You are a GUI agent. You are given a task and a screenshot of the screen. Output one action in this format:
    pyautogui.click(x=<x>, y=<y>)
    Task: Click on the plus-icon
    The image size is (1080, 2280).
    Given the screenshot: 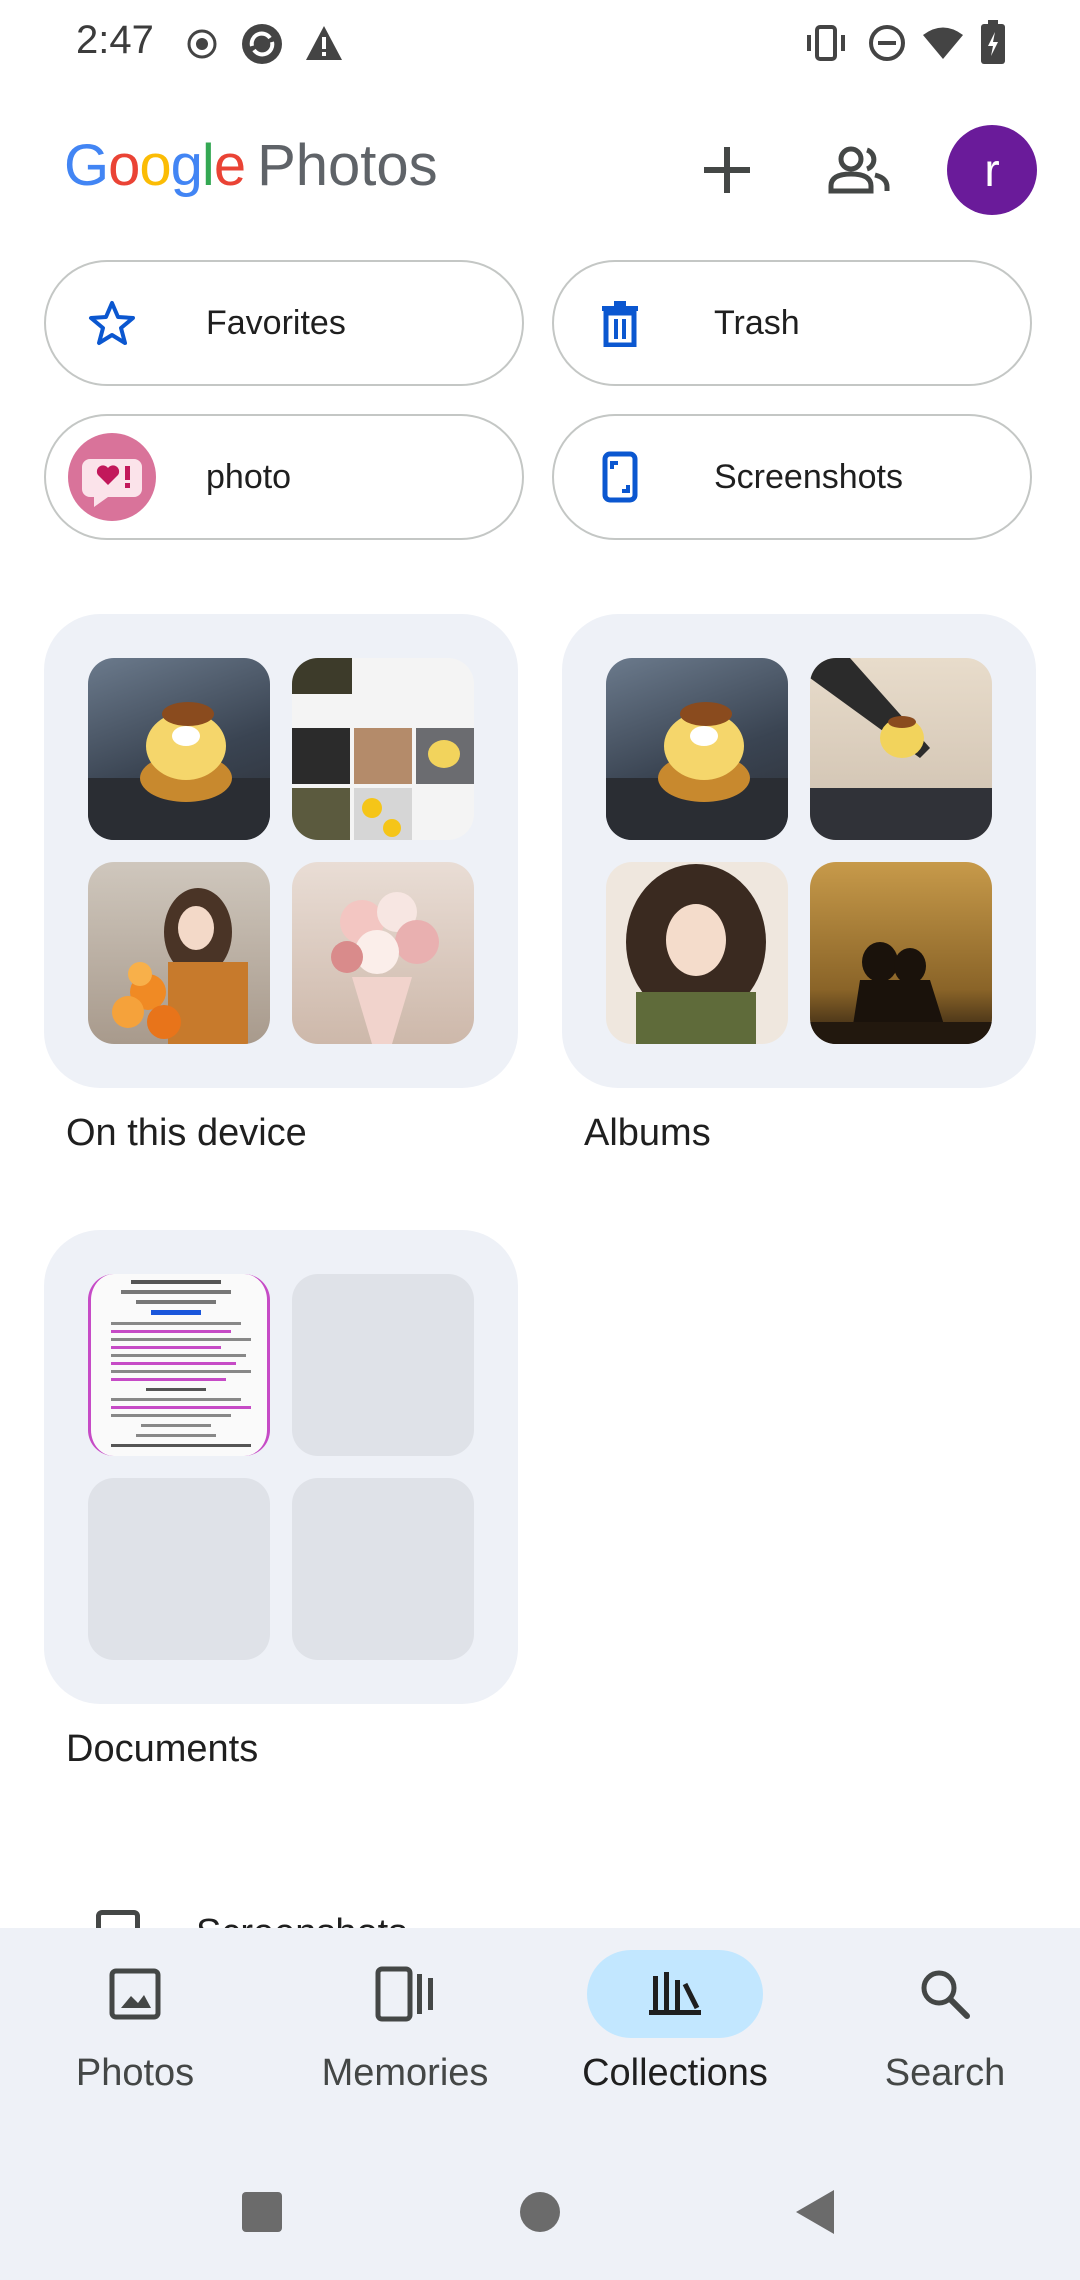 What is the action you would take?
    pyautogui.click(x=727, y=170)
    